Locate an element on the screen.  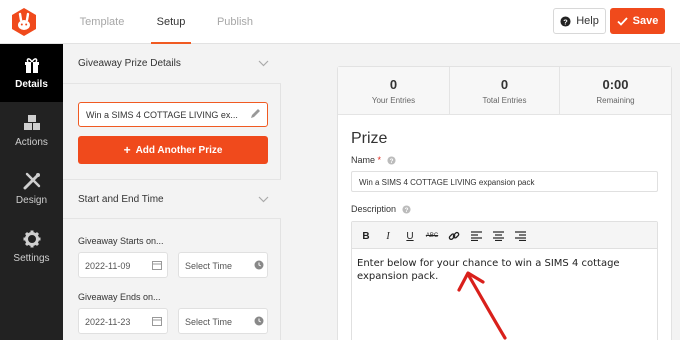
sidebar-item-settings: Settings is located at coordinates (31, 247).